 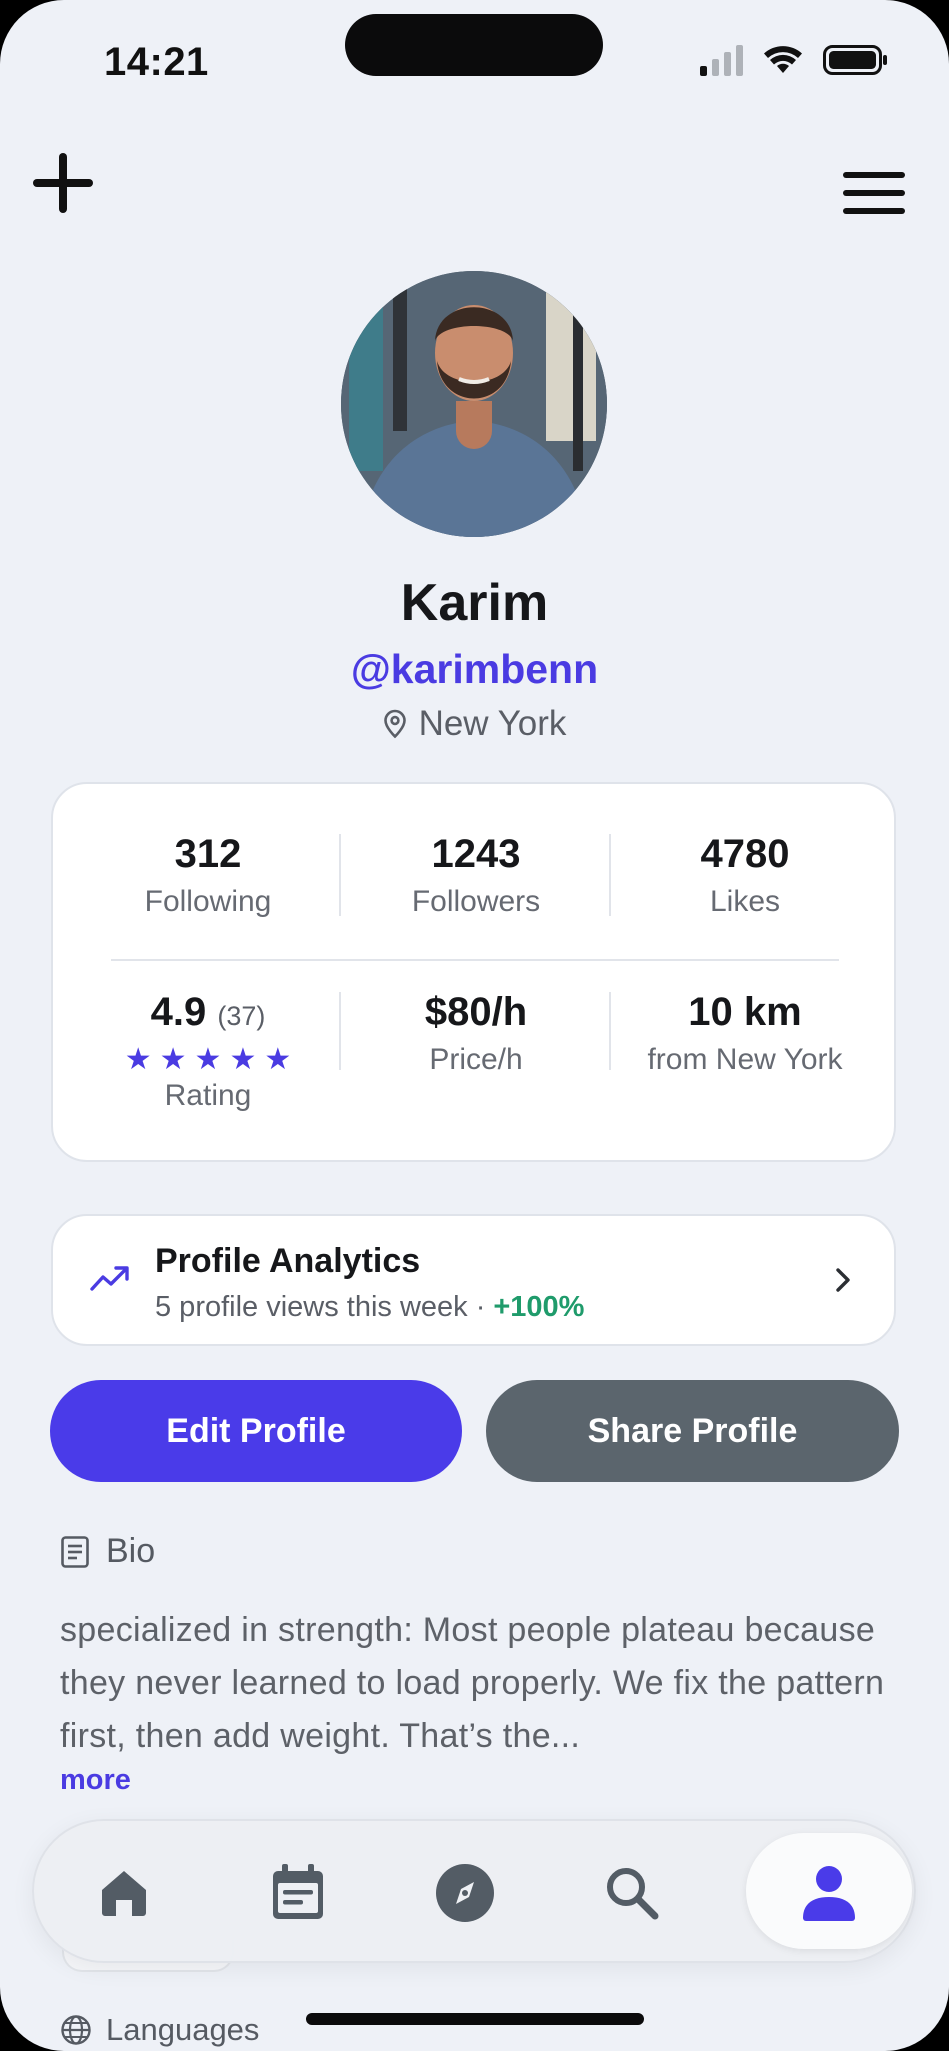 What do you see at coordinates (109, 1278) in the screenshot?
I see `trending-up-icon` at bounding box center [109, 1278].